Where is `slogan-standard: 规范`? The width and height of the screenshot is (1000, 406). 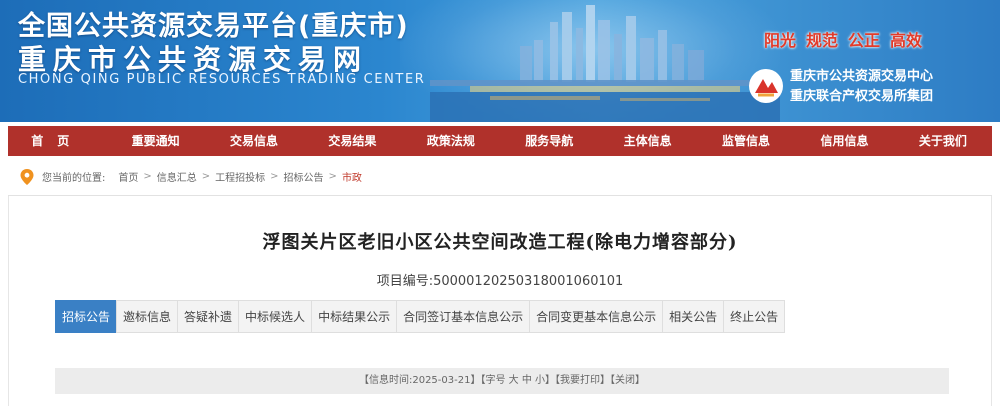 slogan-standard: 规范 is located at coordinates (822, 40).